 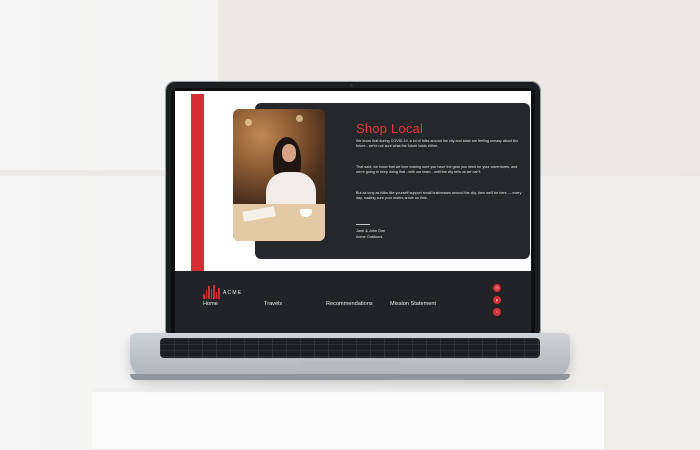 What do you see at coordinates (351, 85) in the screenshot?
I see `camera-icon` at bounding box center [351, 85].